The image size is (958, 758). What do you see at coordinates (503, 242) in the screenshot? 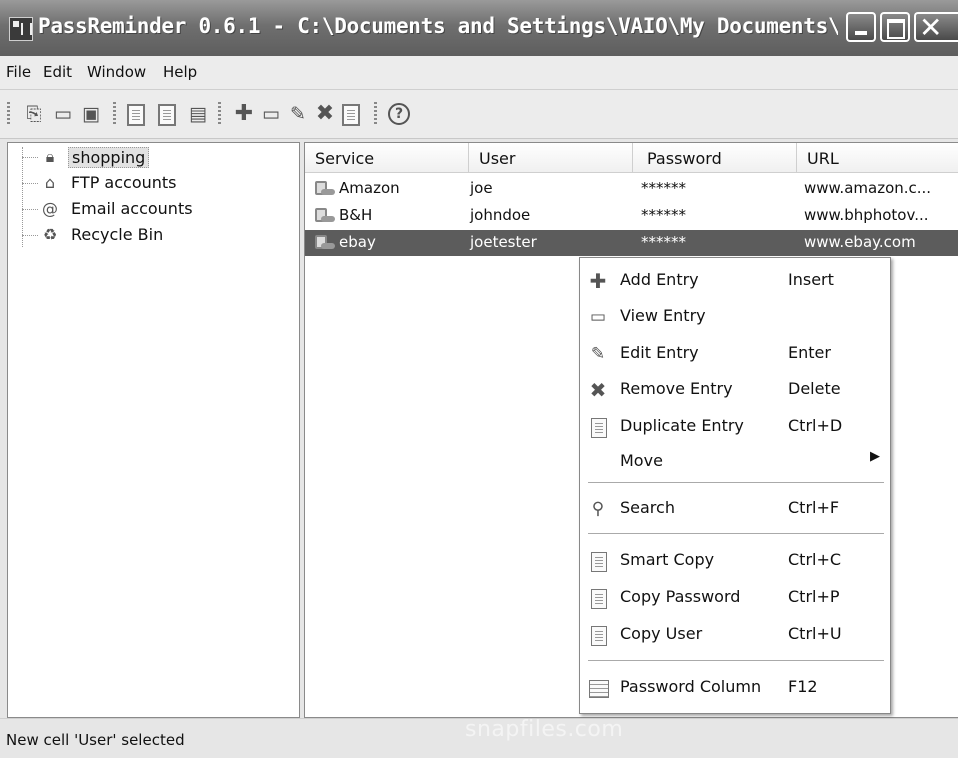
I see `cell-user: joetester` at bounding box center [503, 242].